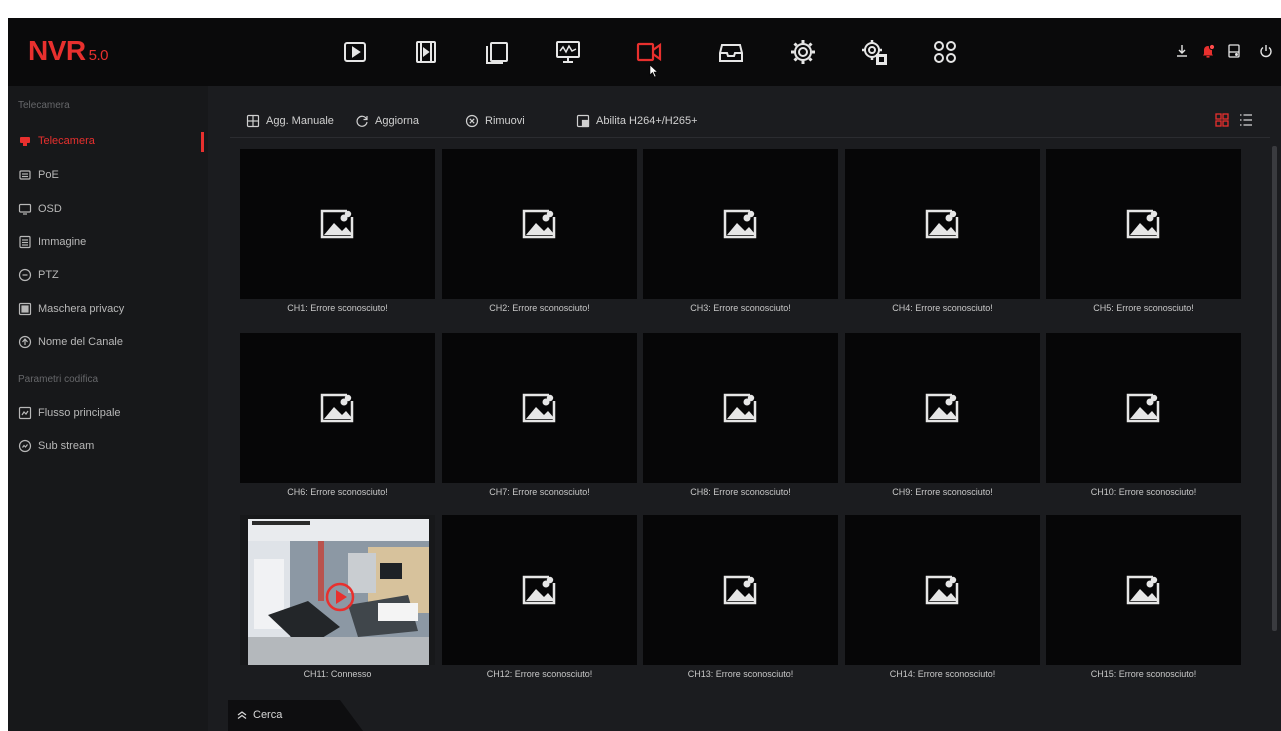 This screenshot has height=731, width=1281. I want to click on sidebar-item-label: Sub stream, so click(66, 446).